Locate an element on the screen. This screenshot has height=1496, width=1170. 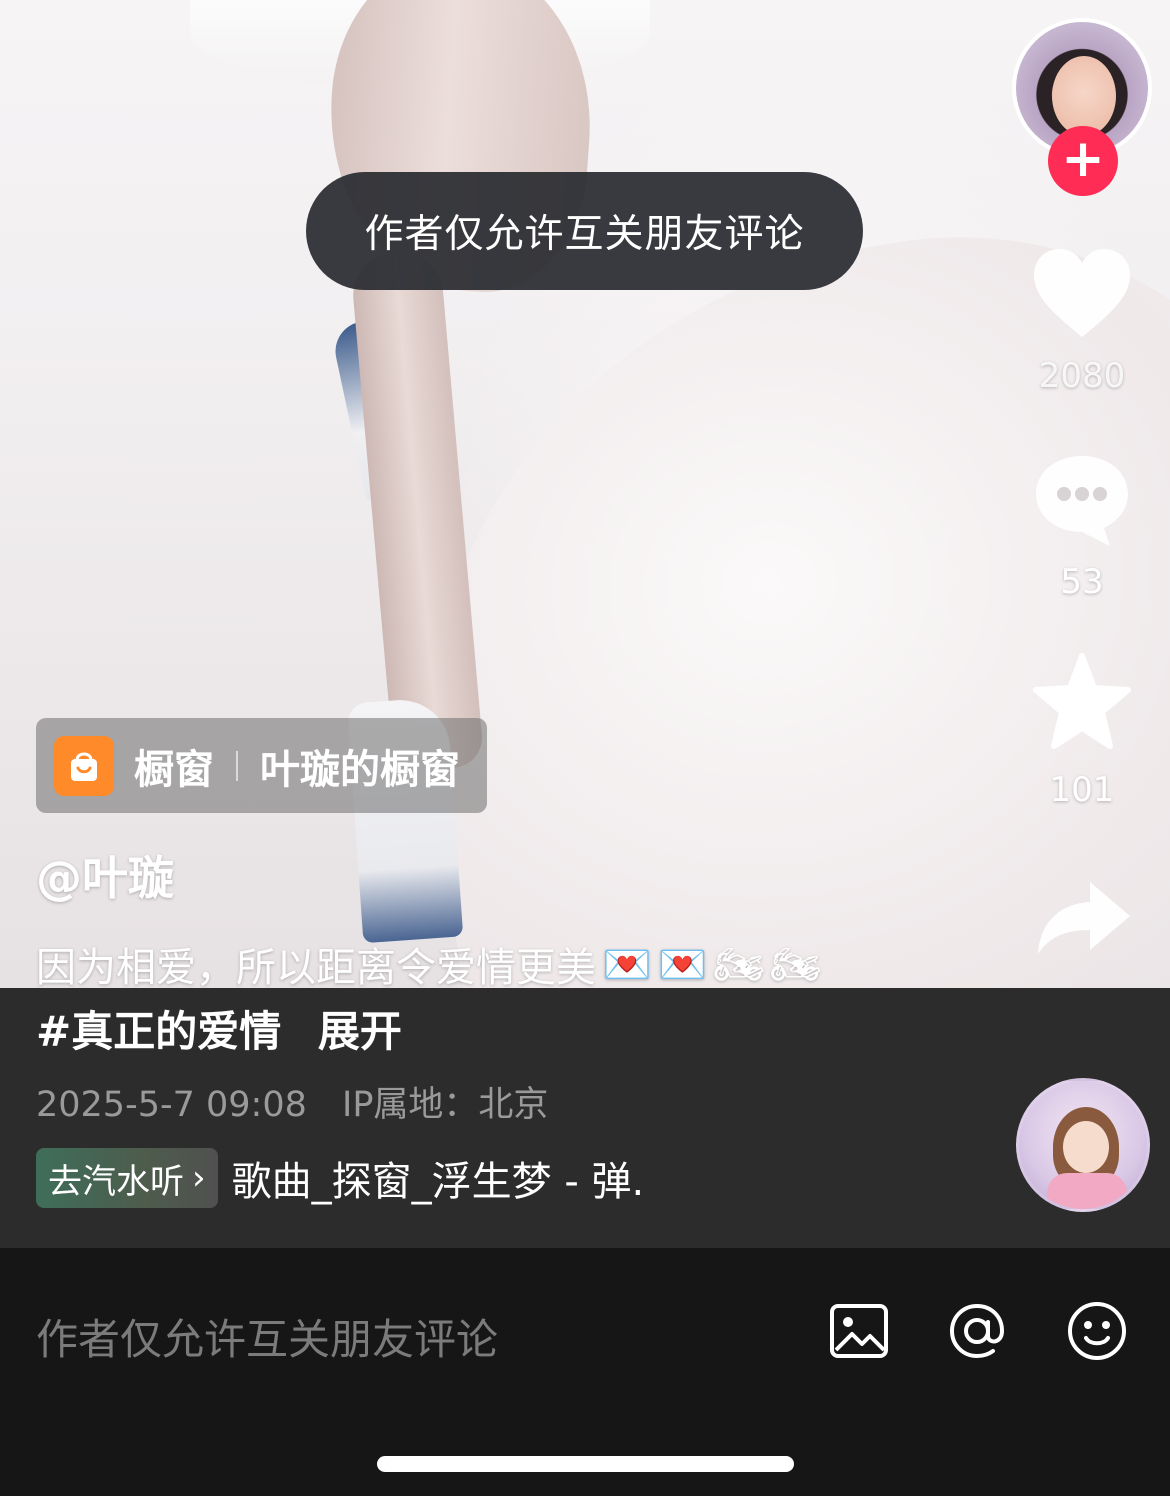
disc-face is located at coordinates (1086, 1147).